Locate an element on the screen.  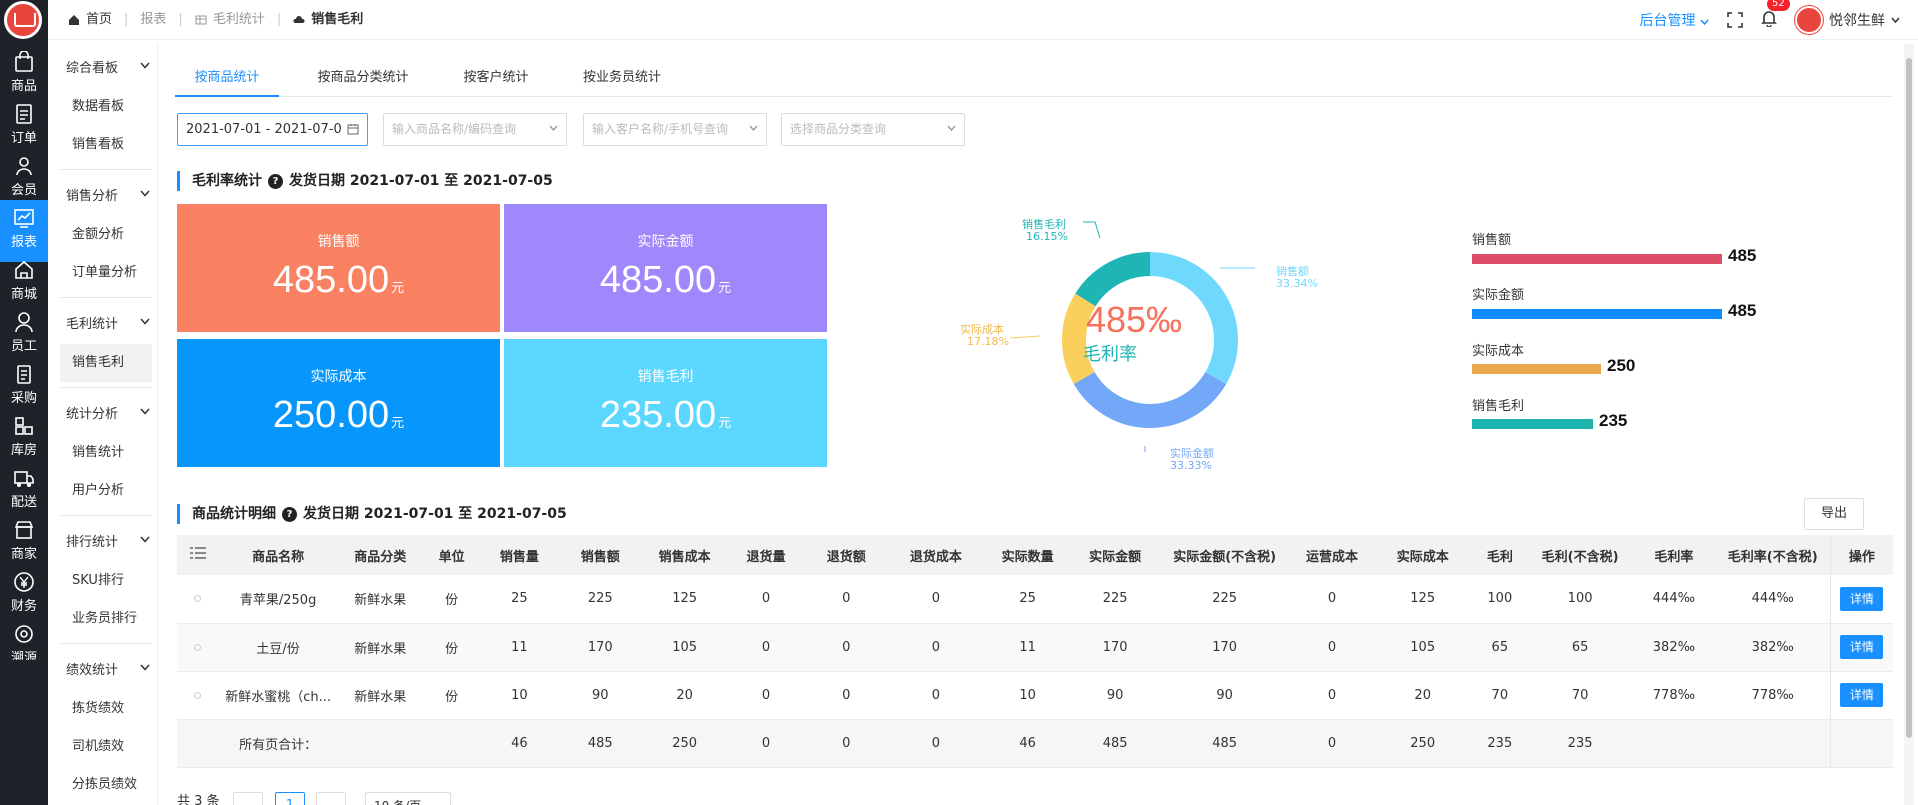
staff-icon is located at coordinates (24, 322).